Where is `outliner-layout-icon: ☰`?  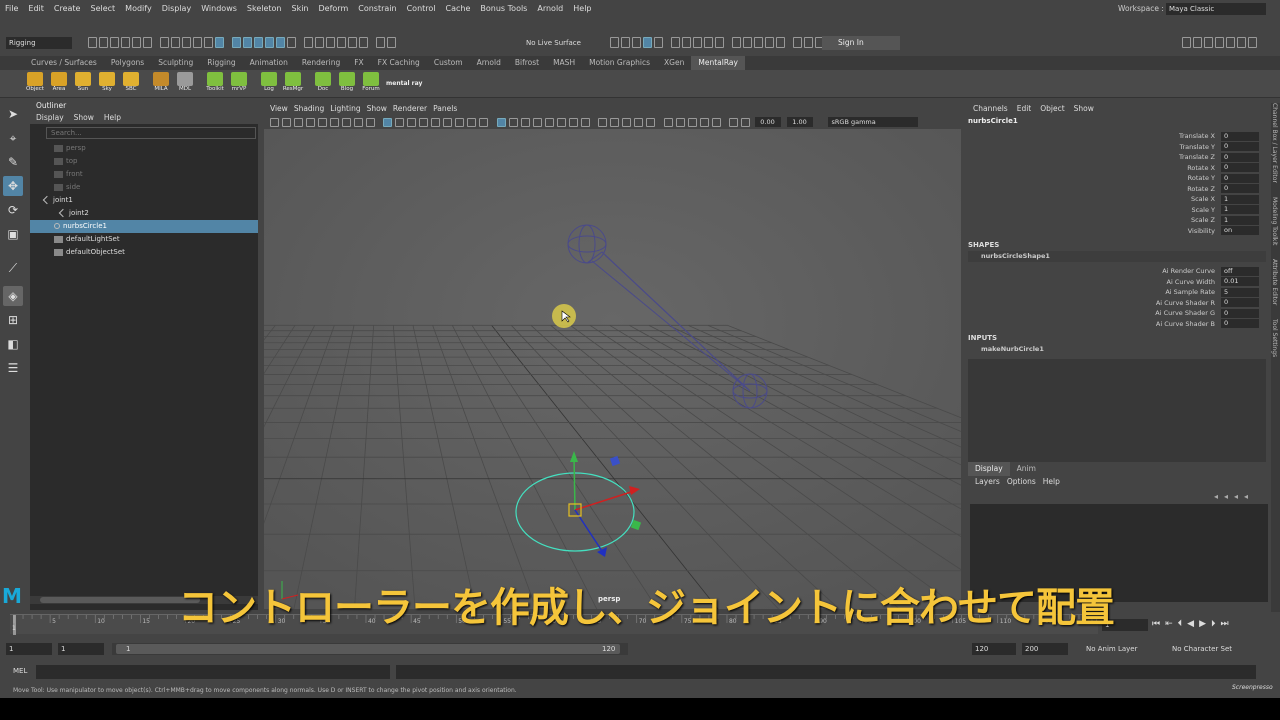 outliner-layout-icon: ☰ is located at coordinates (13, 368).